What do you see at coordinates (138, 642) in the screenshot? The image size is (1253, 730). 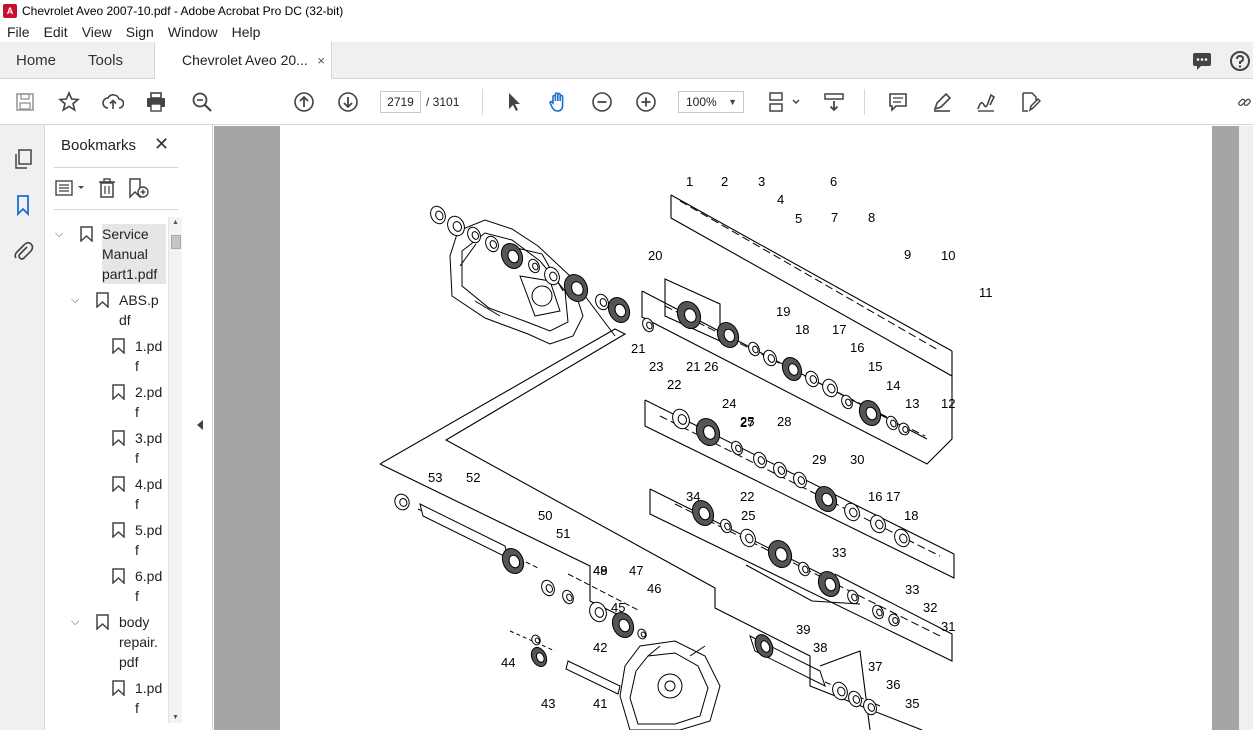 I see `bookmark-label: repair.` at bounding box center [138, 642].